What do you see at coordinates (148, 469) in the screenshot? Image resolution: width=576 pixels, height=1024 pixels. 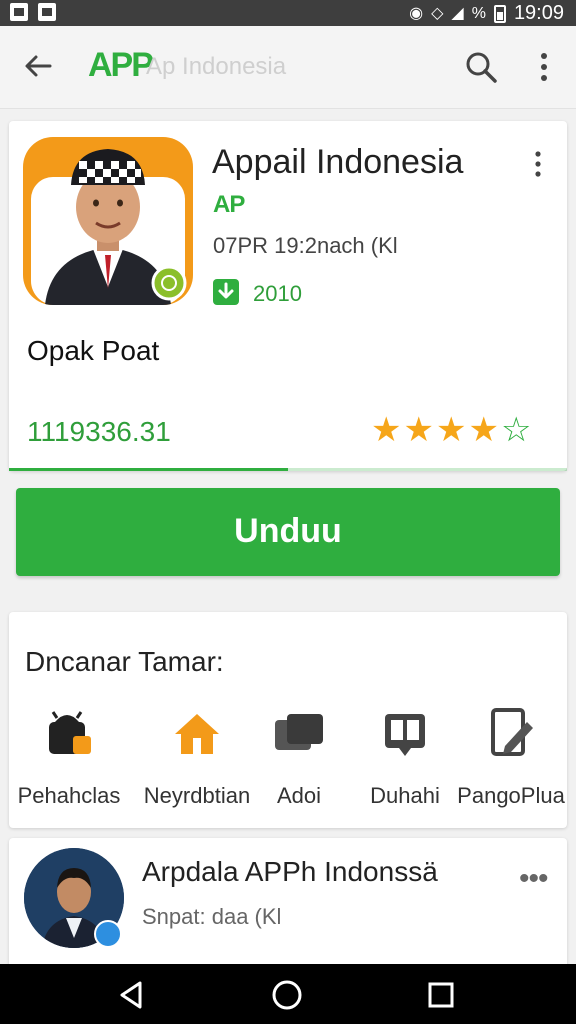 I see `download-progress-bar` at bounding box center [148, 469].